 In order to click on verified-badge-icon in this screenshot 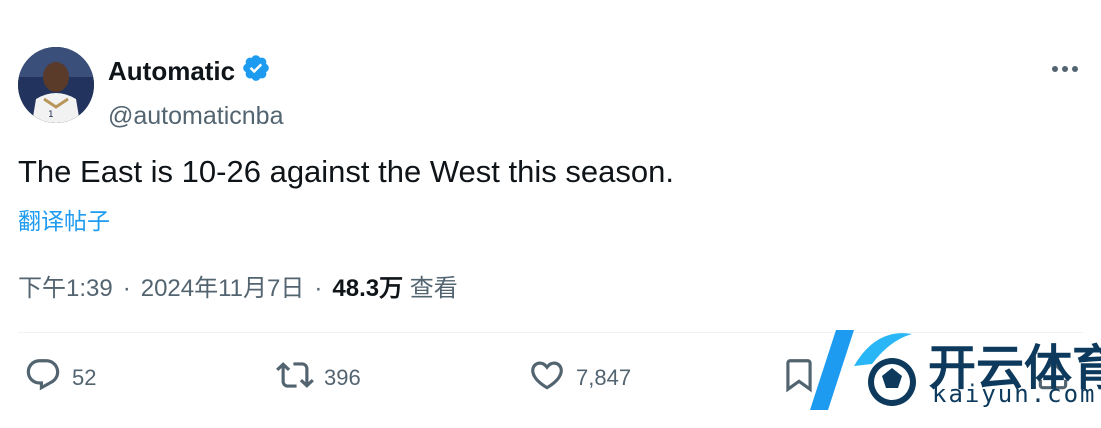, I will do `click(256, 71)`.